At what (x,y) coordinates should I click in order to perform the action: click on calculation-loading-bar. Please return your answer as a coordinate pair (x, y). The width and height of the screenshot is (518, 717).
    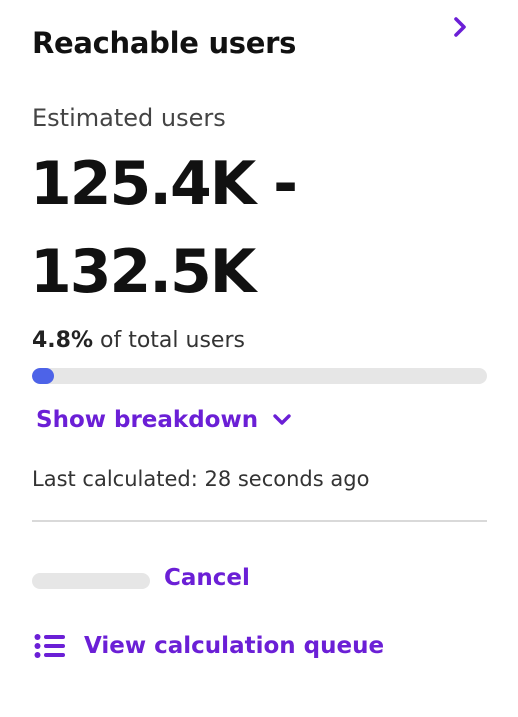
    Looking at the image, I should click on (91, 581).